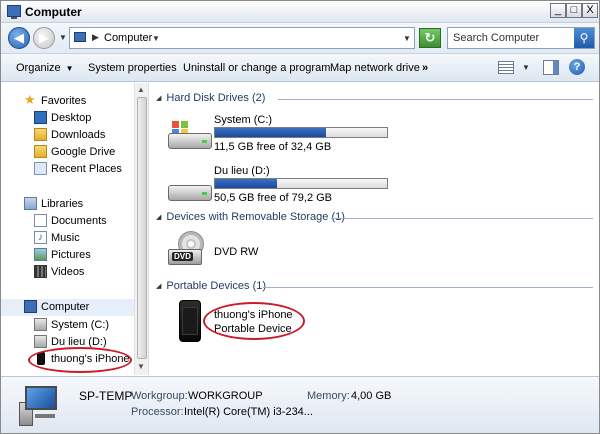 This screenshot has height=434, width=600. I want to click on music-icon: ♪, so click(40, 237).